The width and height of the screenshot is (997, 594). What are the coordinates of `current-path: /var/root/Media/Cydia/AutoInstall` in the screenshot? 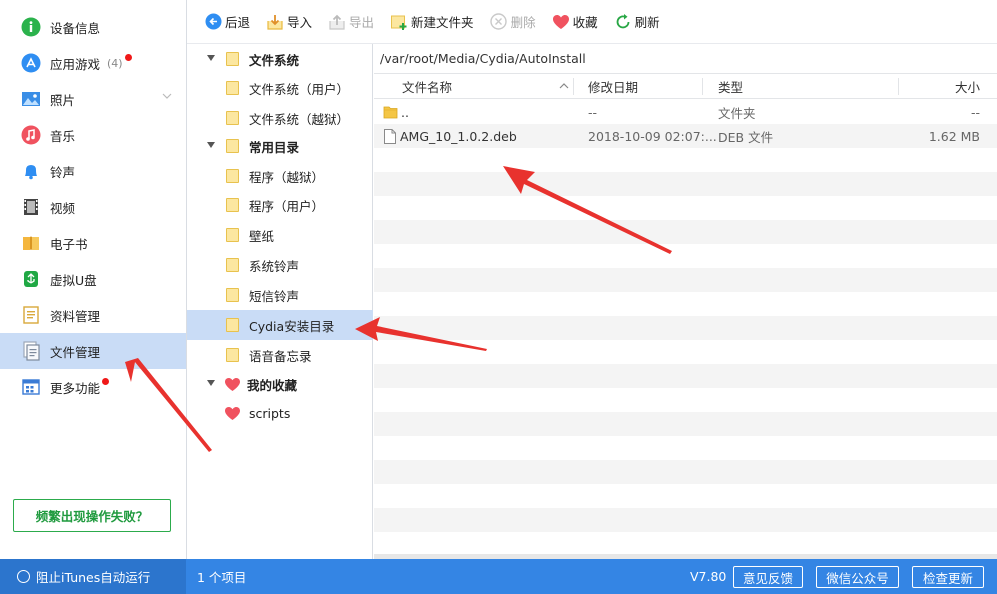 It's located at (483, 58).